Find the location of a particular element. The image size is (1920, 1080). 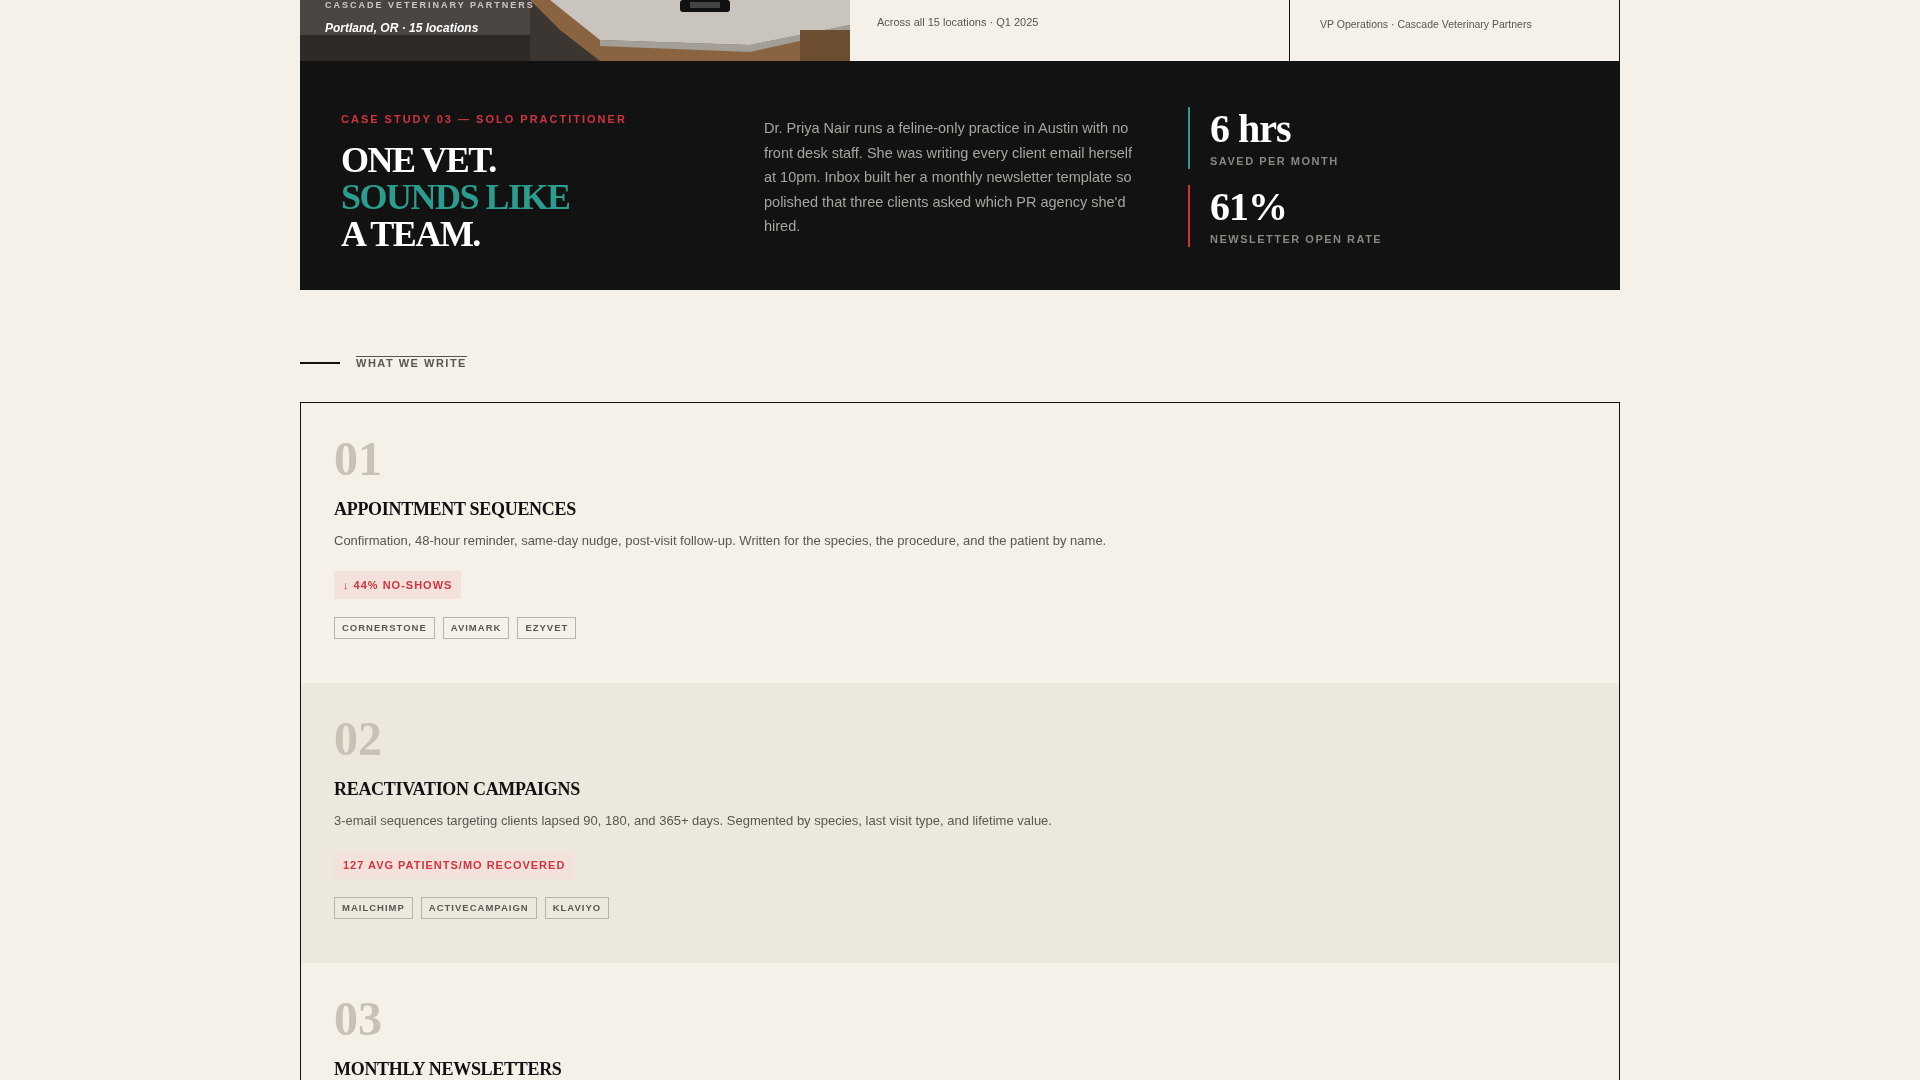

result-badge: 127 AVG PATIENTS/MO RECOVERED is located at coordinates (454, 864).